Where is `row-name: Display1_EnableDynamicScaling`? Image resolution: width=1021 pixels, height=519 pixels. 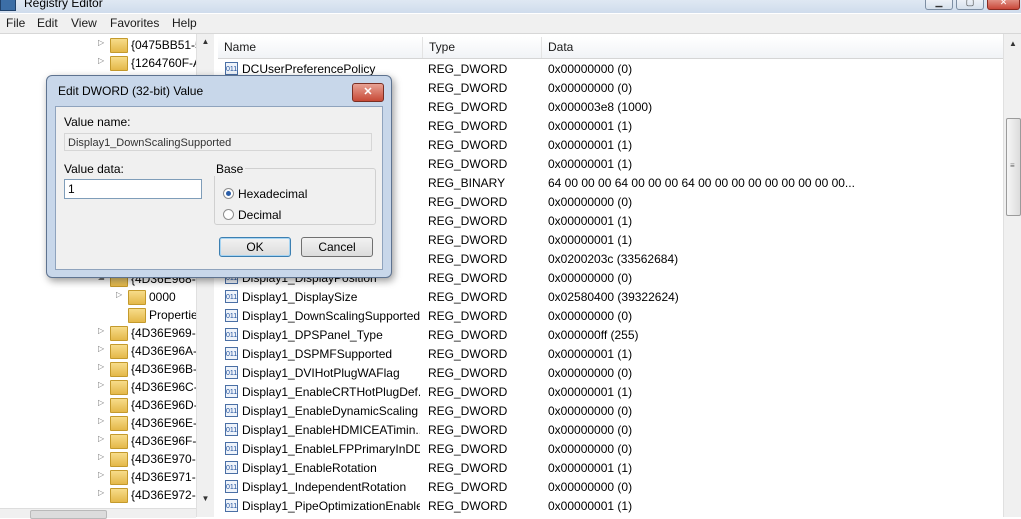
row-name: Display1_EnableDynamicScaling is located at coordinates (330, 411).